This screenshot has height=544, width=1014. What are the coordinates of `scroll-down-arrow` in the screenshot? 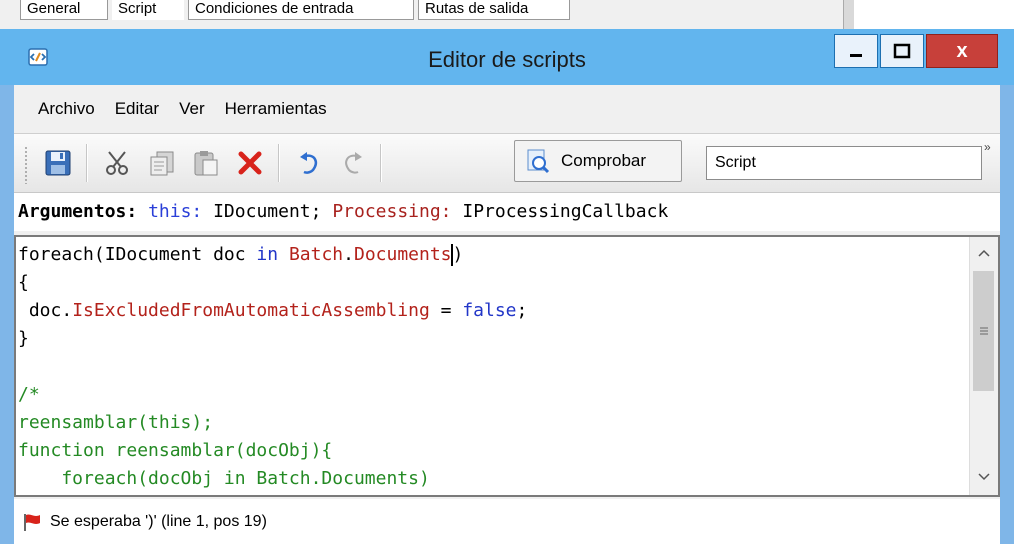 It's located at (984, 477).